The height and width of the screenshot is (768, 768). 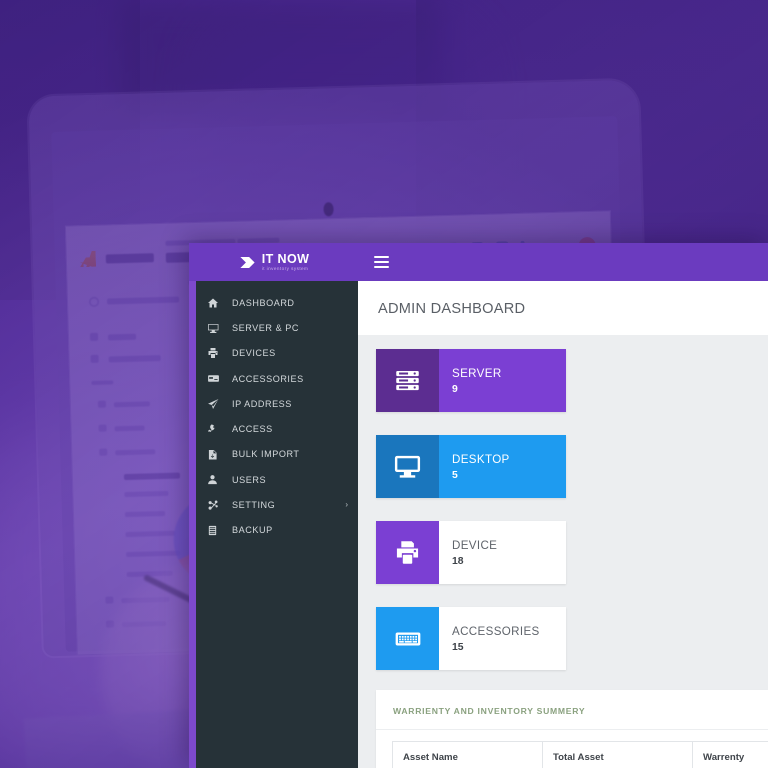 What do you see at coordinates (455, 475) in the screenshot?
I see `stat-card-value: 5` at bounding box center [455, 475].